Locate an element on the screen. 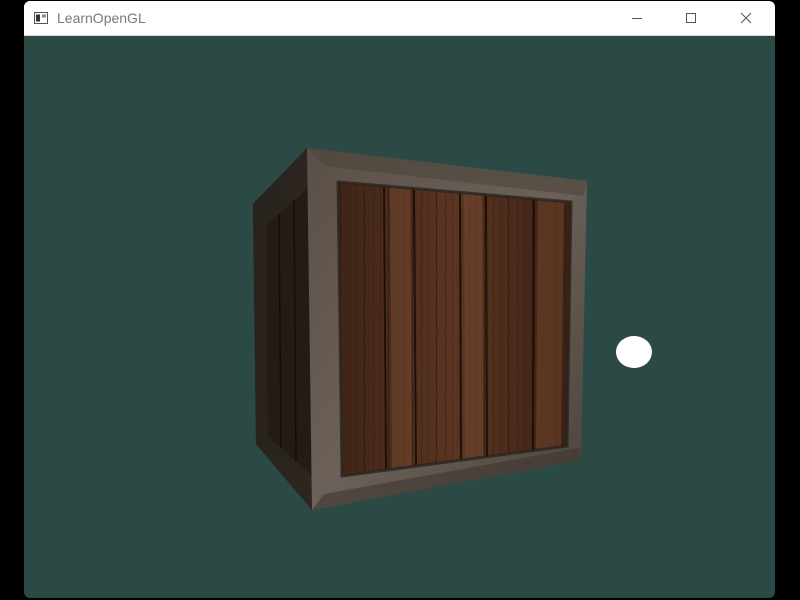  close-icon is located at coordinates (746, 18).